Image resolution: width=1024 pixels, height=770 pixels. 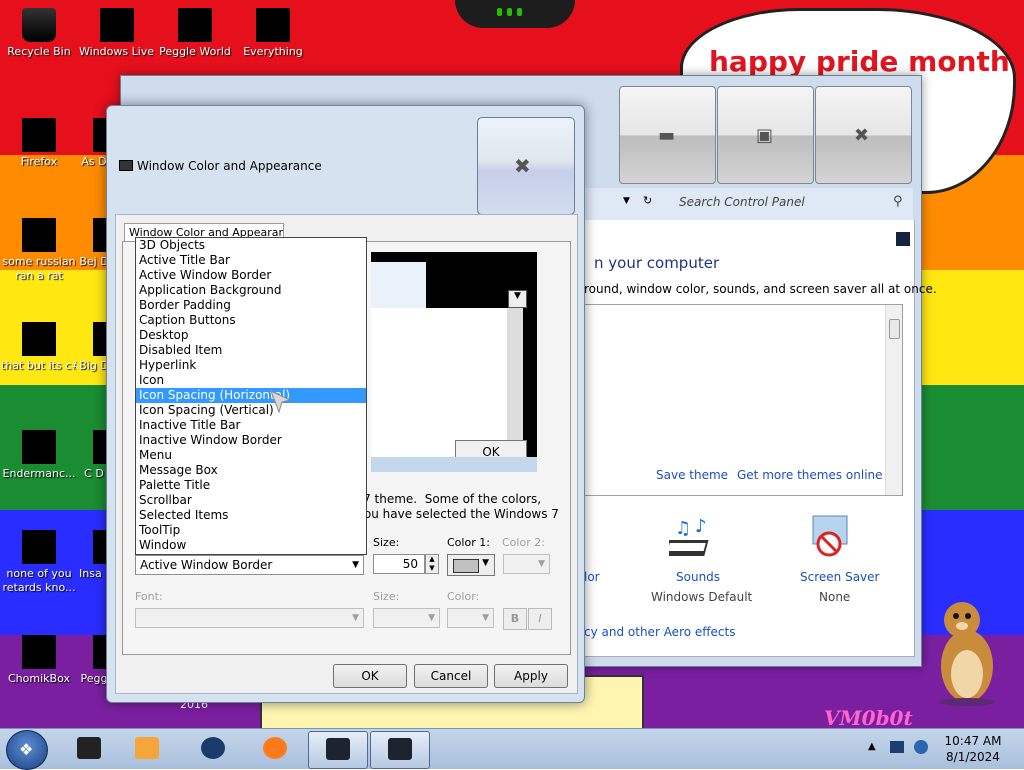 I want to click on list-item: Icon, so click(x=251, y=380).